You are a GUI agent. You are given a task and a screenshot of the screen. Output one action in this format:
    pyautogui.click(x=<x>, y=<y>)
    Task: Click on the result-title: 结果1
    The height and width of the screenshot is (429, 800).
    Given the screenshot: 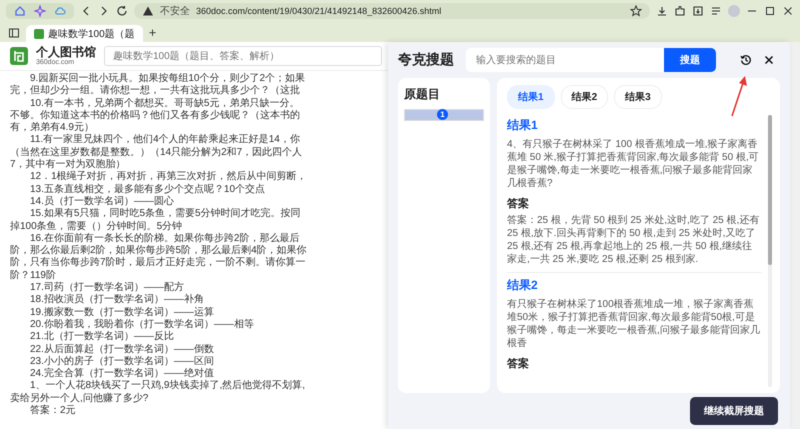 What is the action you would take?
    pyautogui.click(x=523, y=125)
    